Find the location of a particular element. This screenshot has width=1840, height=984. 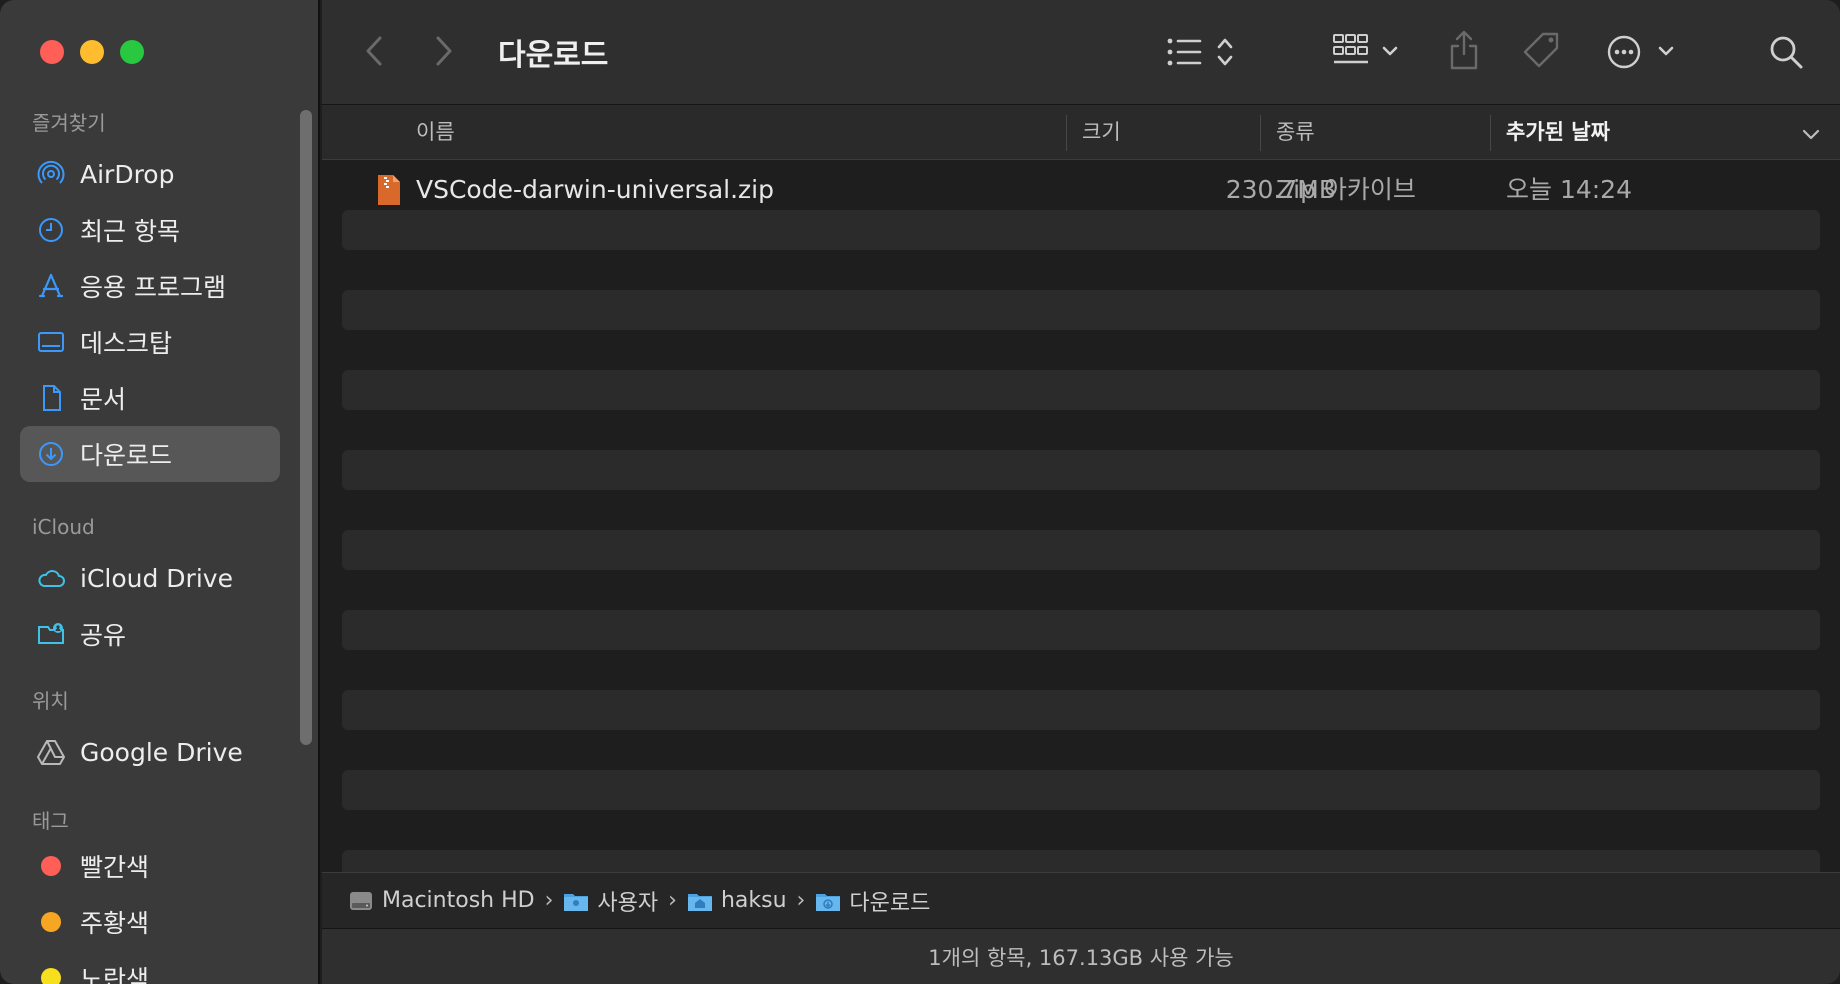

sidebar-item-tag-orange: 주황색 is located at coordinates (150, 922).